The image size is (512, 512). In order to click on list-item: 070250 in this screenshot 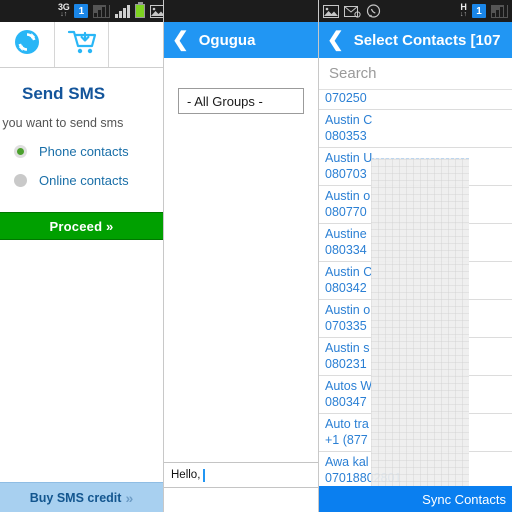, I will do `click(415, 100)`.